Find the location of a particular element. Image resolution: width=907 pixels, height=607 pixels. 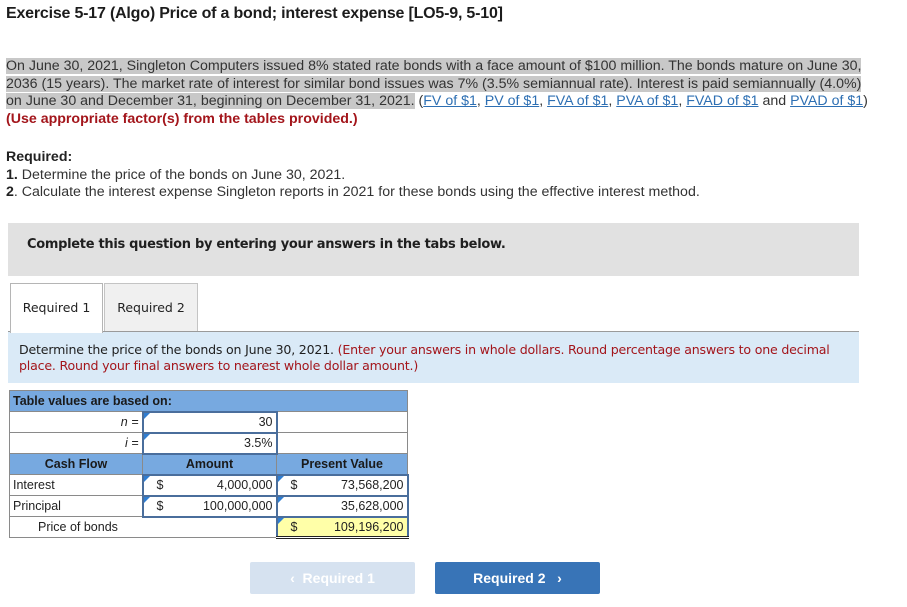

chevron-left-icon: ‹ is located at coordinates (292, 578).